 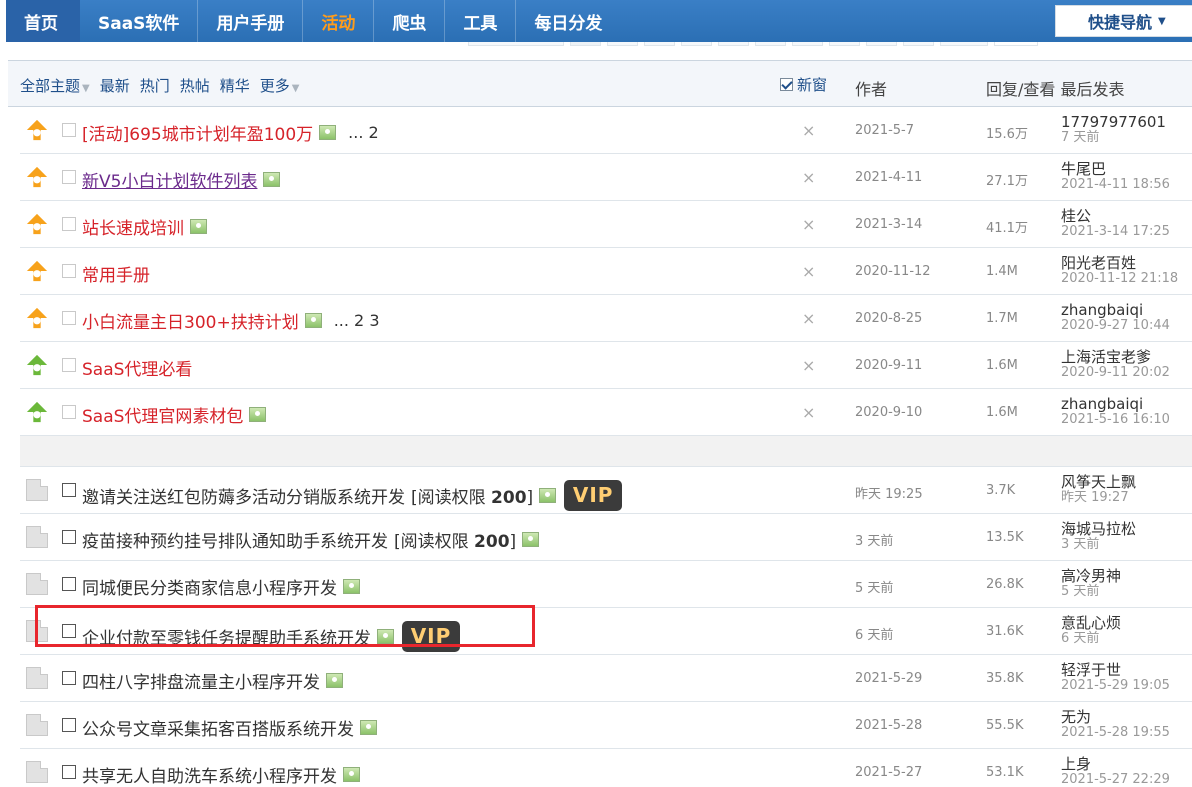 What do you see at coordinates (1115, 216) in the screenshot?
I see `last-post-user: 桂公` at bounding box center [1115, 216].